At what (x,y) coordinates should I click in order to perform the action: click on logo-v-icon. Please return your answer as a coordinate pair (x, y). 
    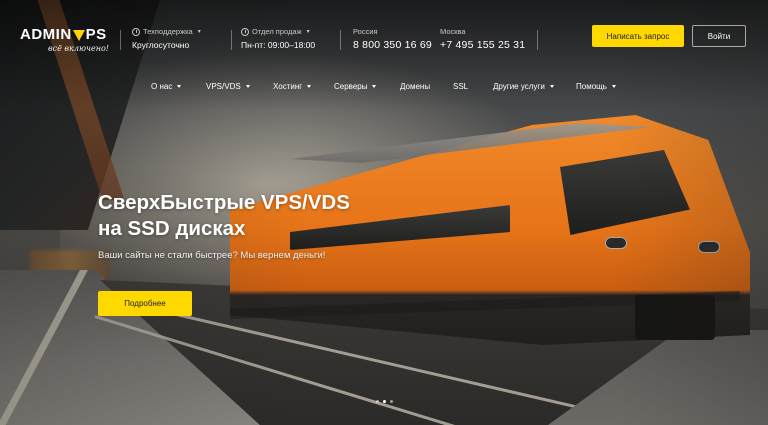
    Looking at the image, I should click on (78, 35).